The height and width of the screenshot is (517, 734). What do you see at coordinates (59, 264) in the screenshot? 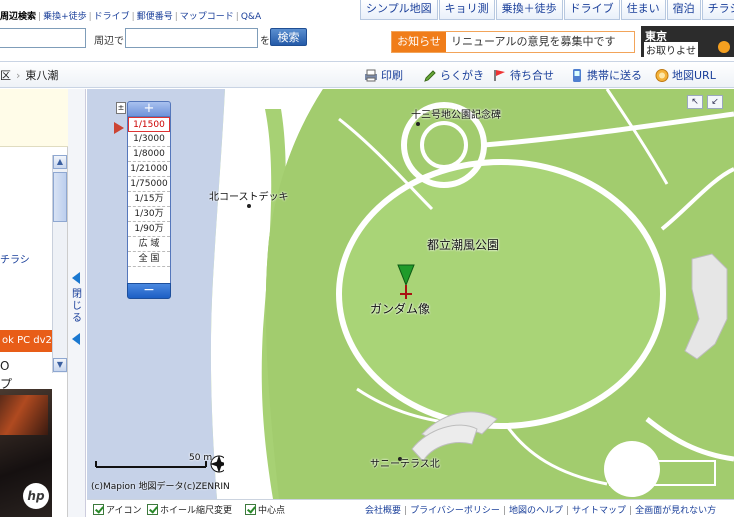
I see `left-panel-scrollbar: ▲ ▼` at bounding box center [59, 264].